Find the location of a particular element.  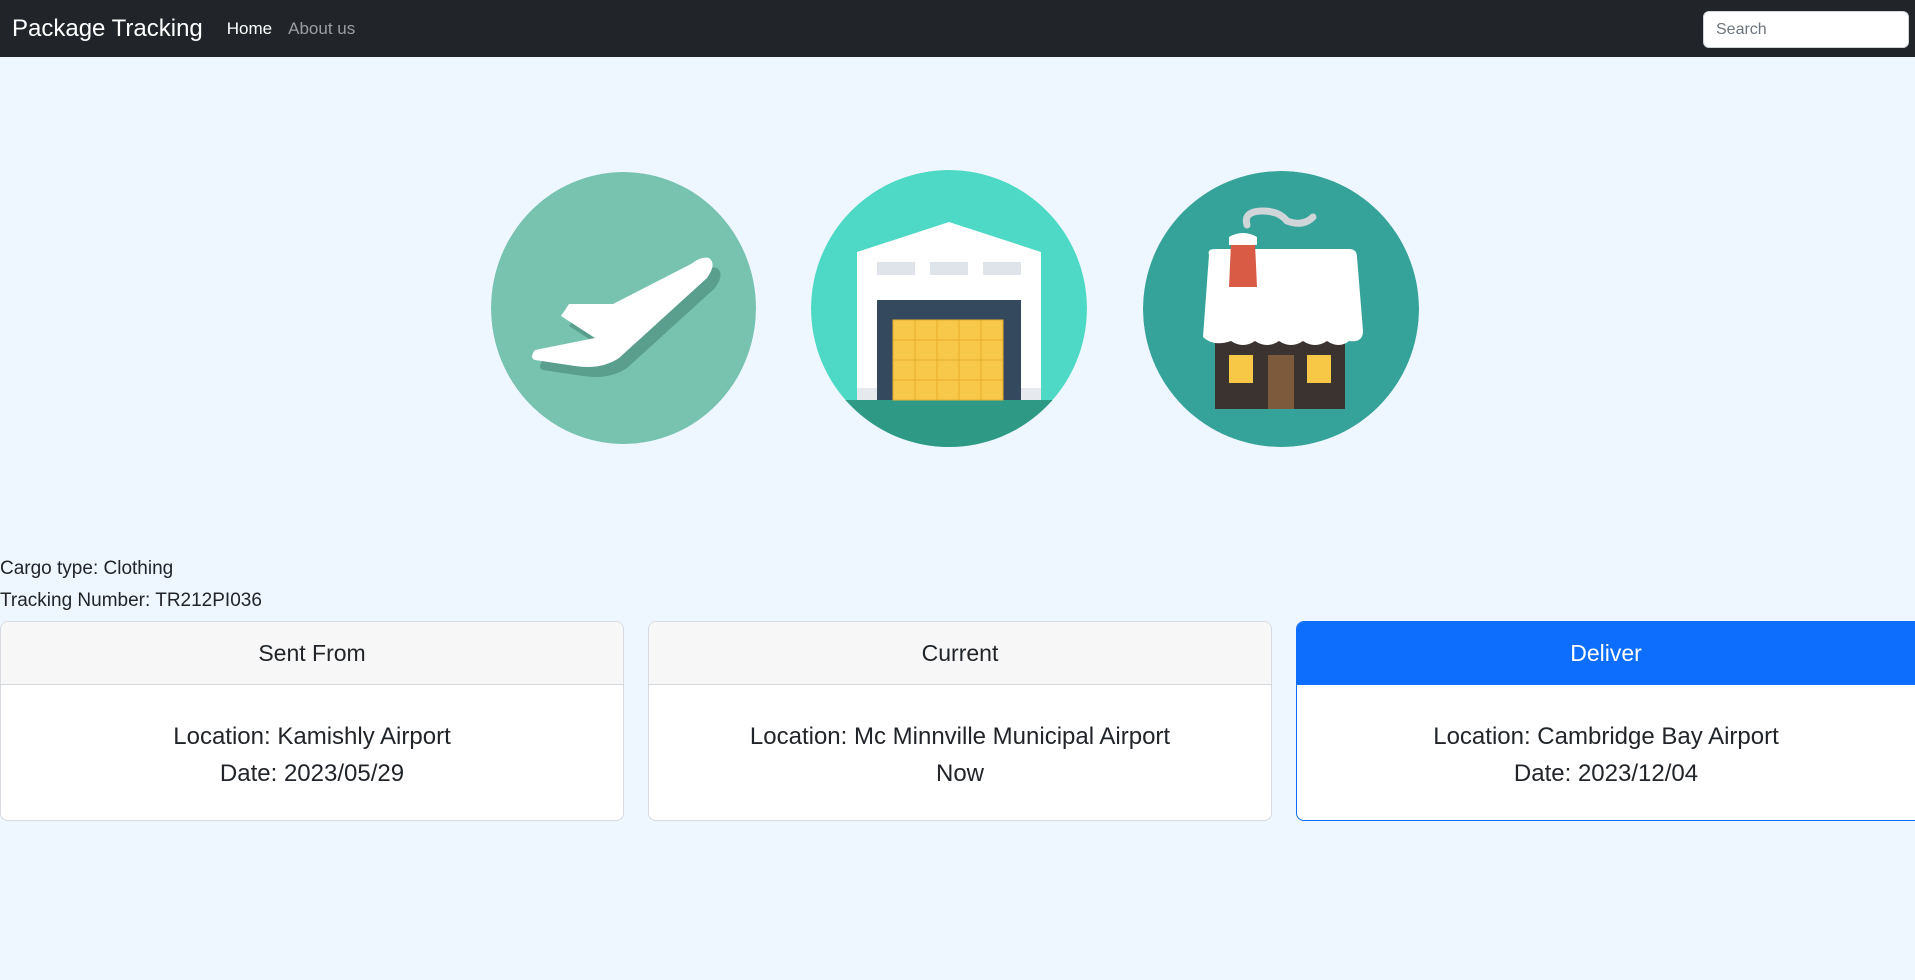

card-location: Location: Kamishly Airport is located at coordinates (312, 736).